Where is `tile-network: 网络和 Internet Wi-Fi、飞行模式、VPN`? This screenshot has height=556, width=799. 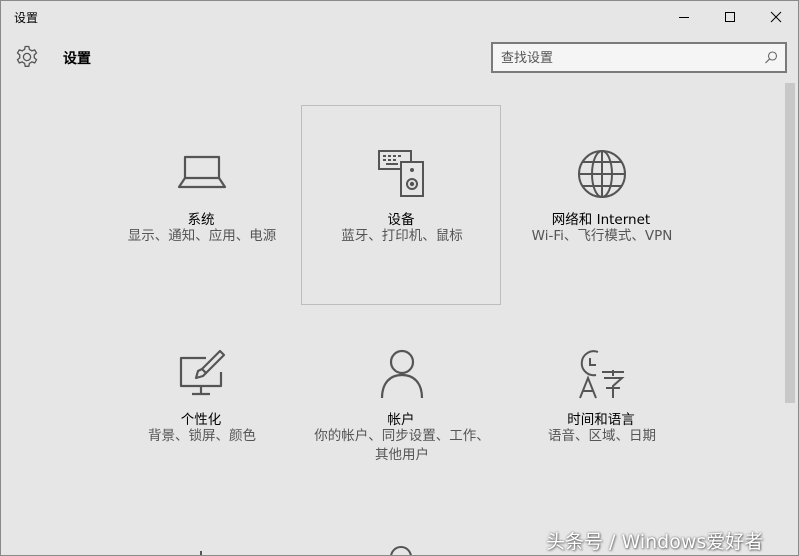 tile-network: 网络和 Internet Wi-Fi、飞行模式、VPN is located at coordinates (601, 205).